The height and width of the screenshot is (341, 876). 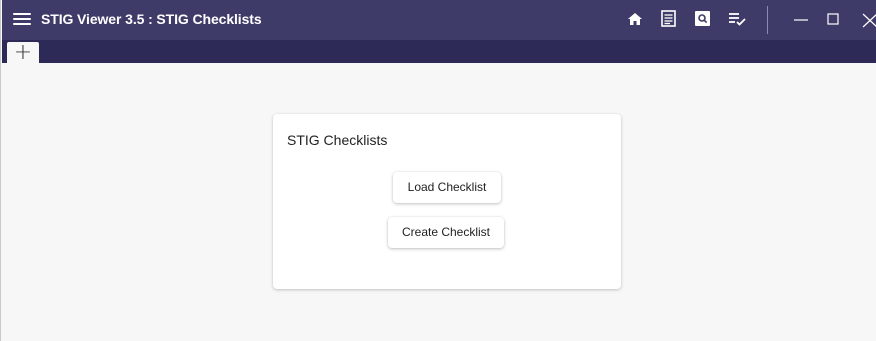 I want to click on menu-icon, so click(x=22, y=19).